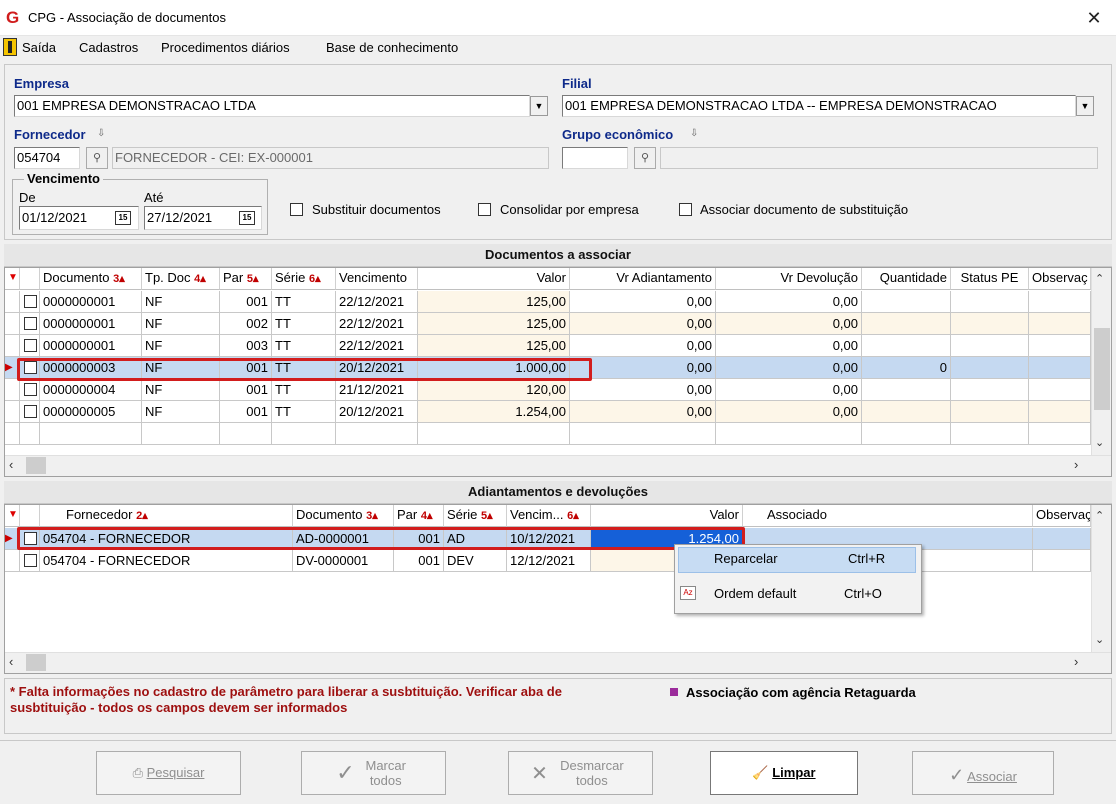  Describe the element at coordinates (645, 158) in the screenshot. I see `grupo-search-icon: ⚲` at that location.